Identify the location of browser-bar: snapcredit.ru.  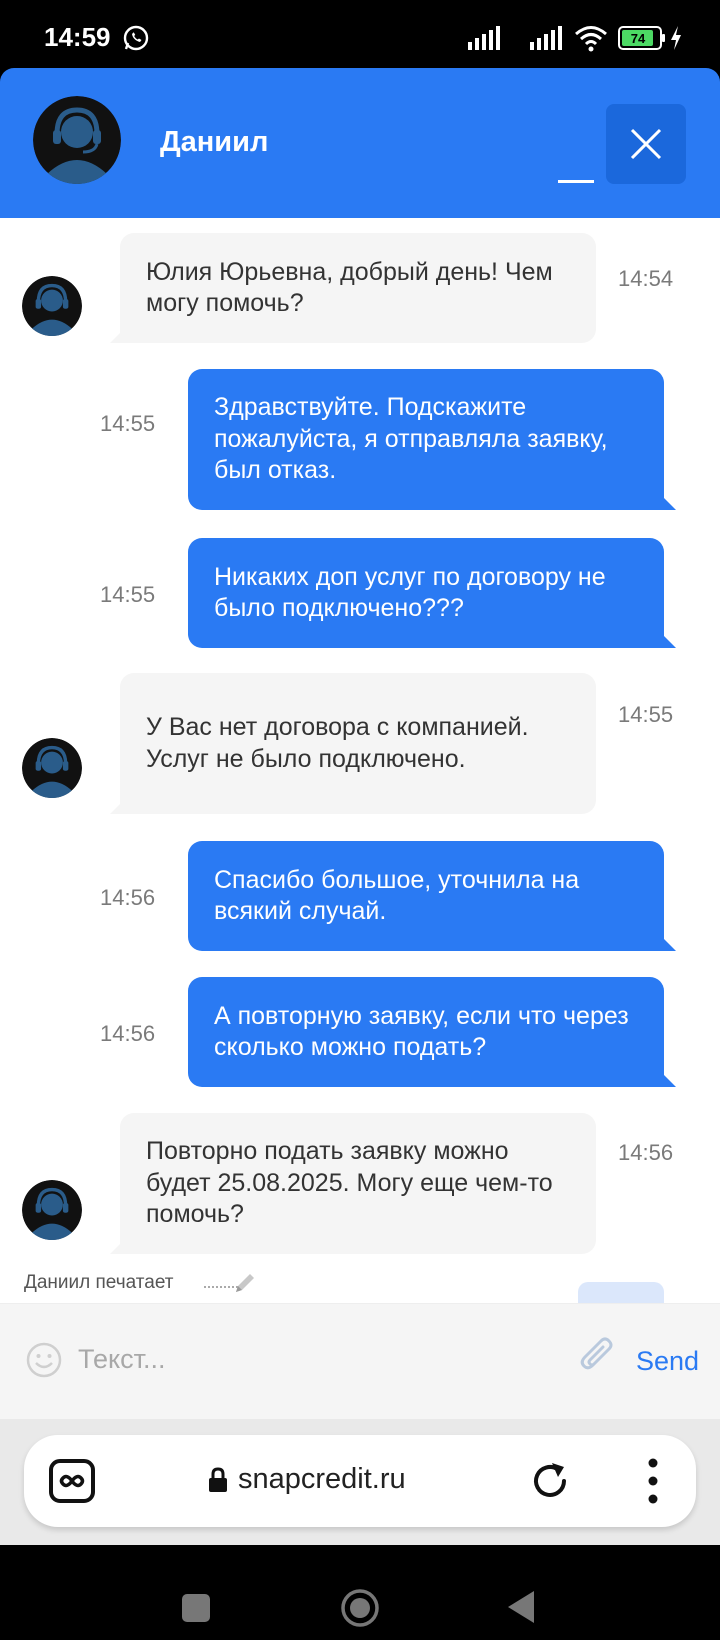
(360, 1482).